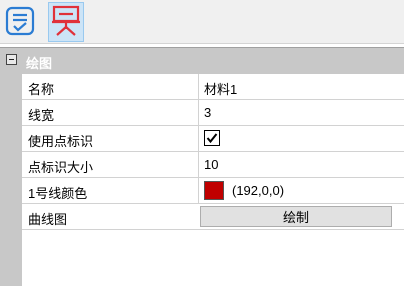 The height and width of the screenshot is (286, 404). I want to click on property-value: 材料1, so click(220, 88).